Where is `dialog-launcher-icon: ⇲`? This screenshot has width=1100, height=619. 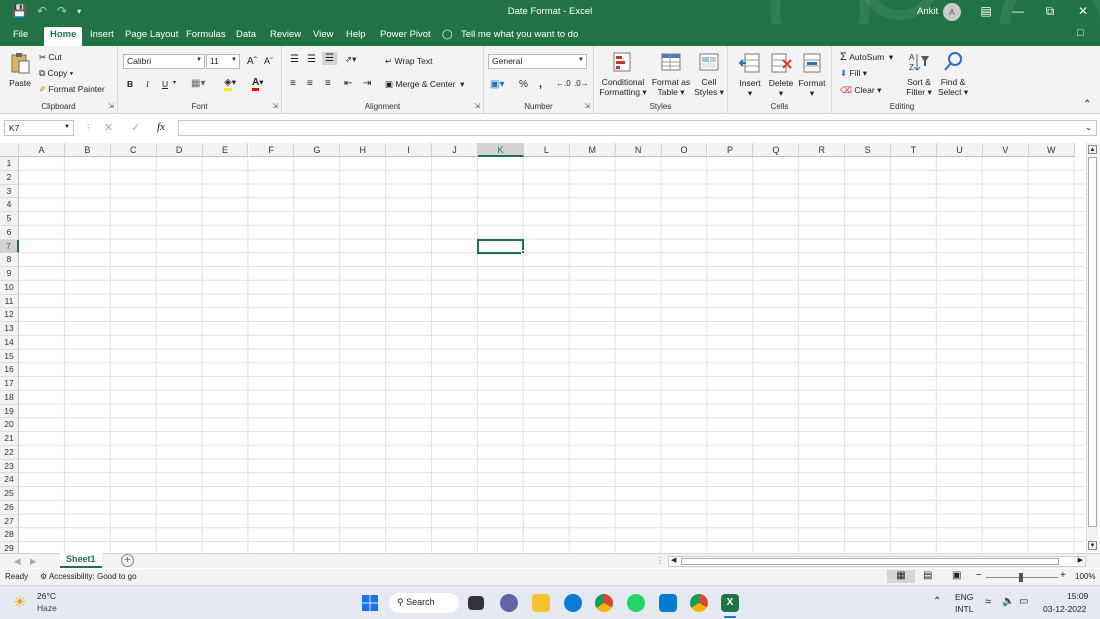
dialog-launcher-icon: ⇲ is located at coordinates (275, 106).